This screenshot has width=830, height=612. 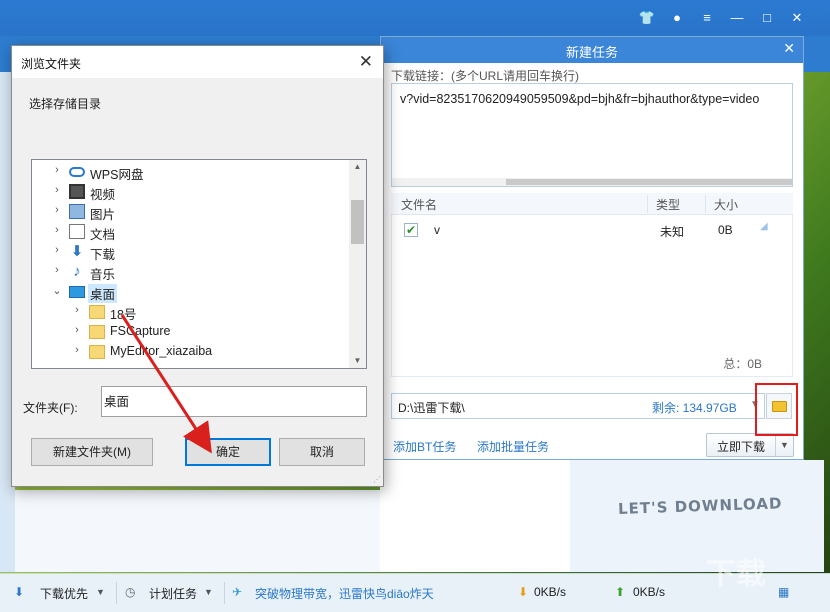 I want to click on download-speed: 0KB/s, so click(x=550, y=592).